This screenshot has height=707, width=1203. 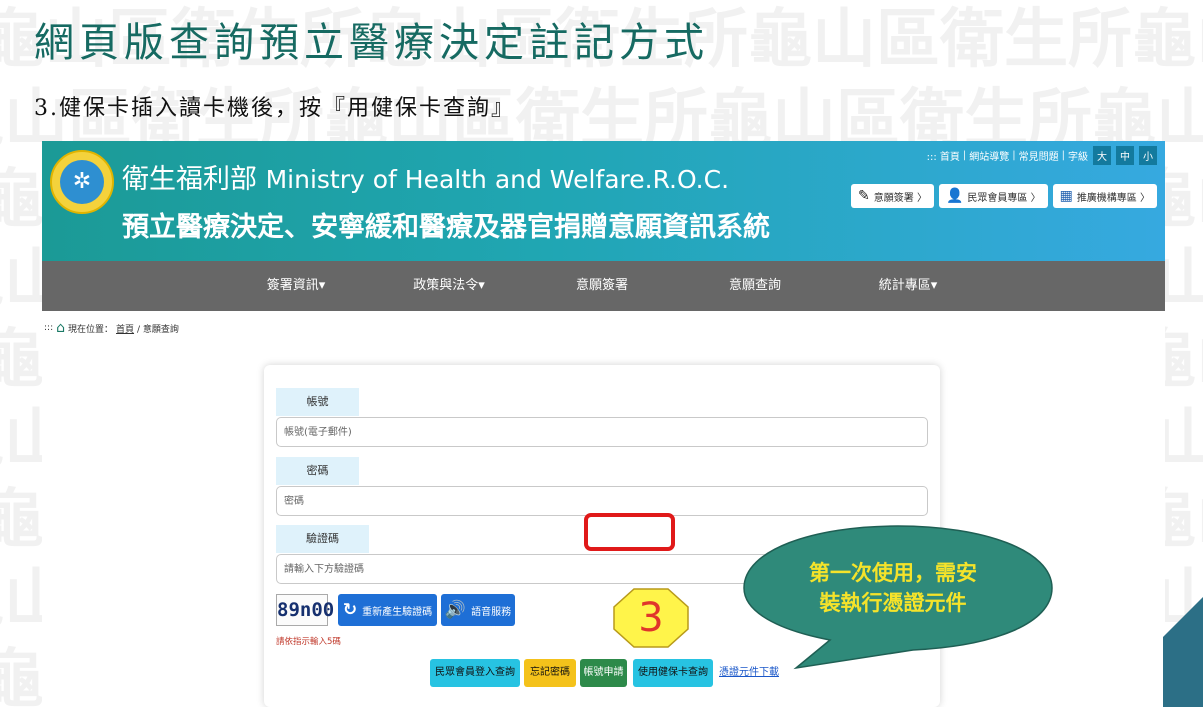 I want to click on speaker-icon: 🔊, so click(x=455, y=610).